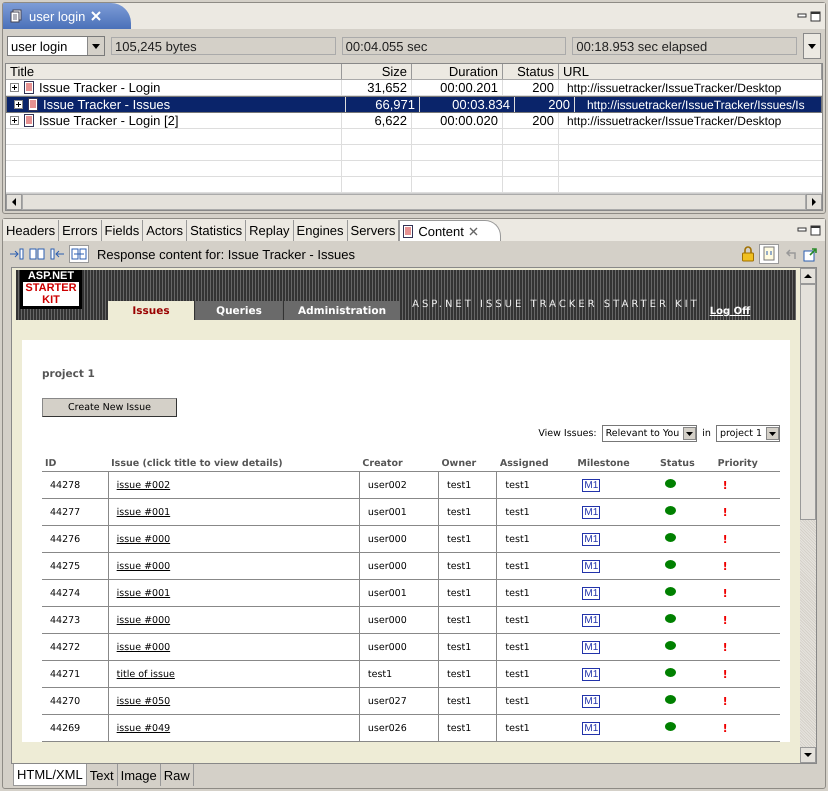 This screenshot has height=791, width=828. Describe the element at coordinates (102, 775) in the screenshot. I see `format-tab: Text` at that location.